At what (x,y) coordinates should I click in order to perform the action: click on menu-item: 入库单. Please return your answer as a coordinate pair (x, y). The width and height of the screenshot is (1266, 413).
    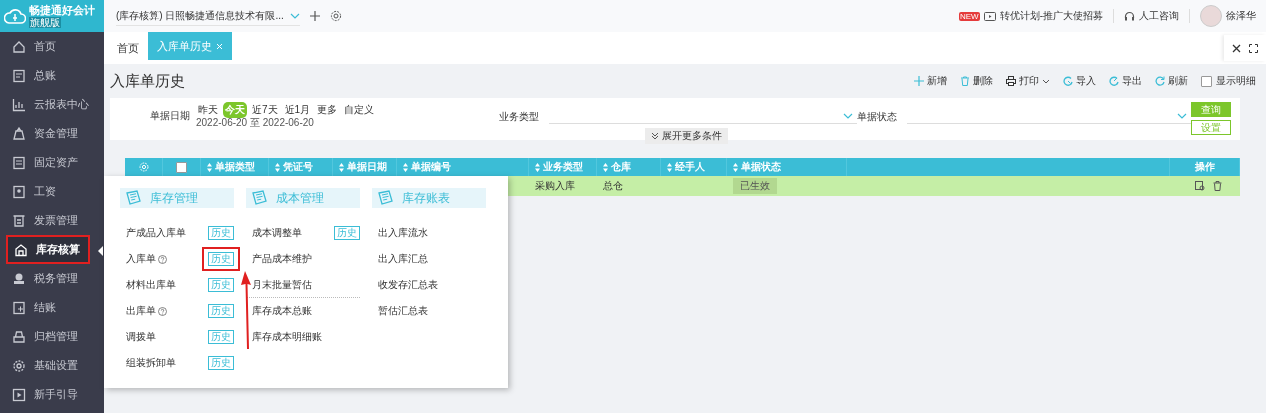
    Looking at the image, I should click on (146, 259).